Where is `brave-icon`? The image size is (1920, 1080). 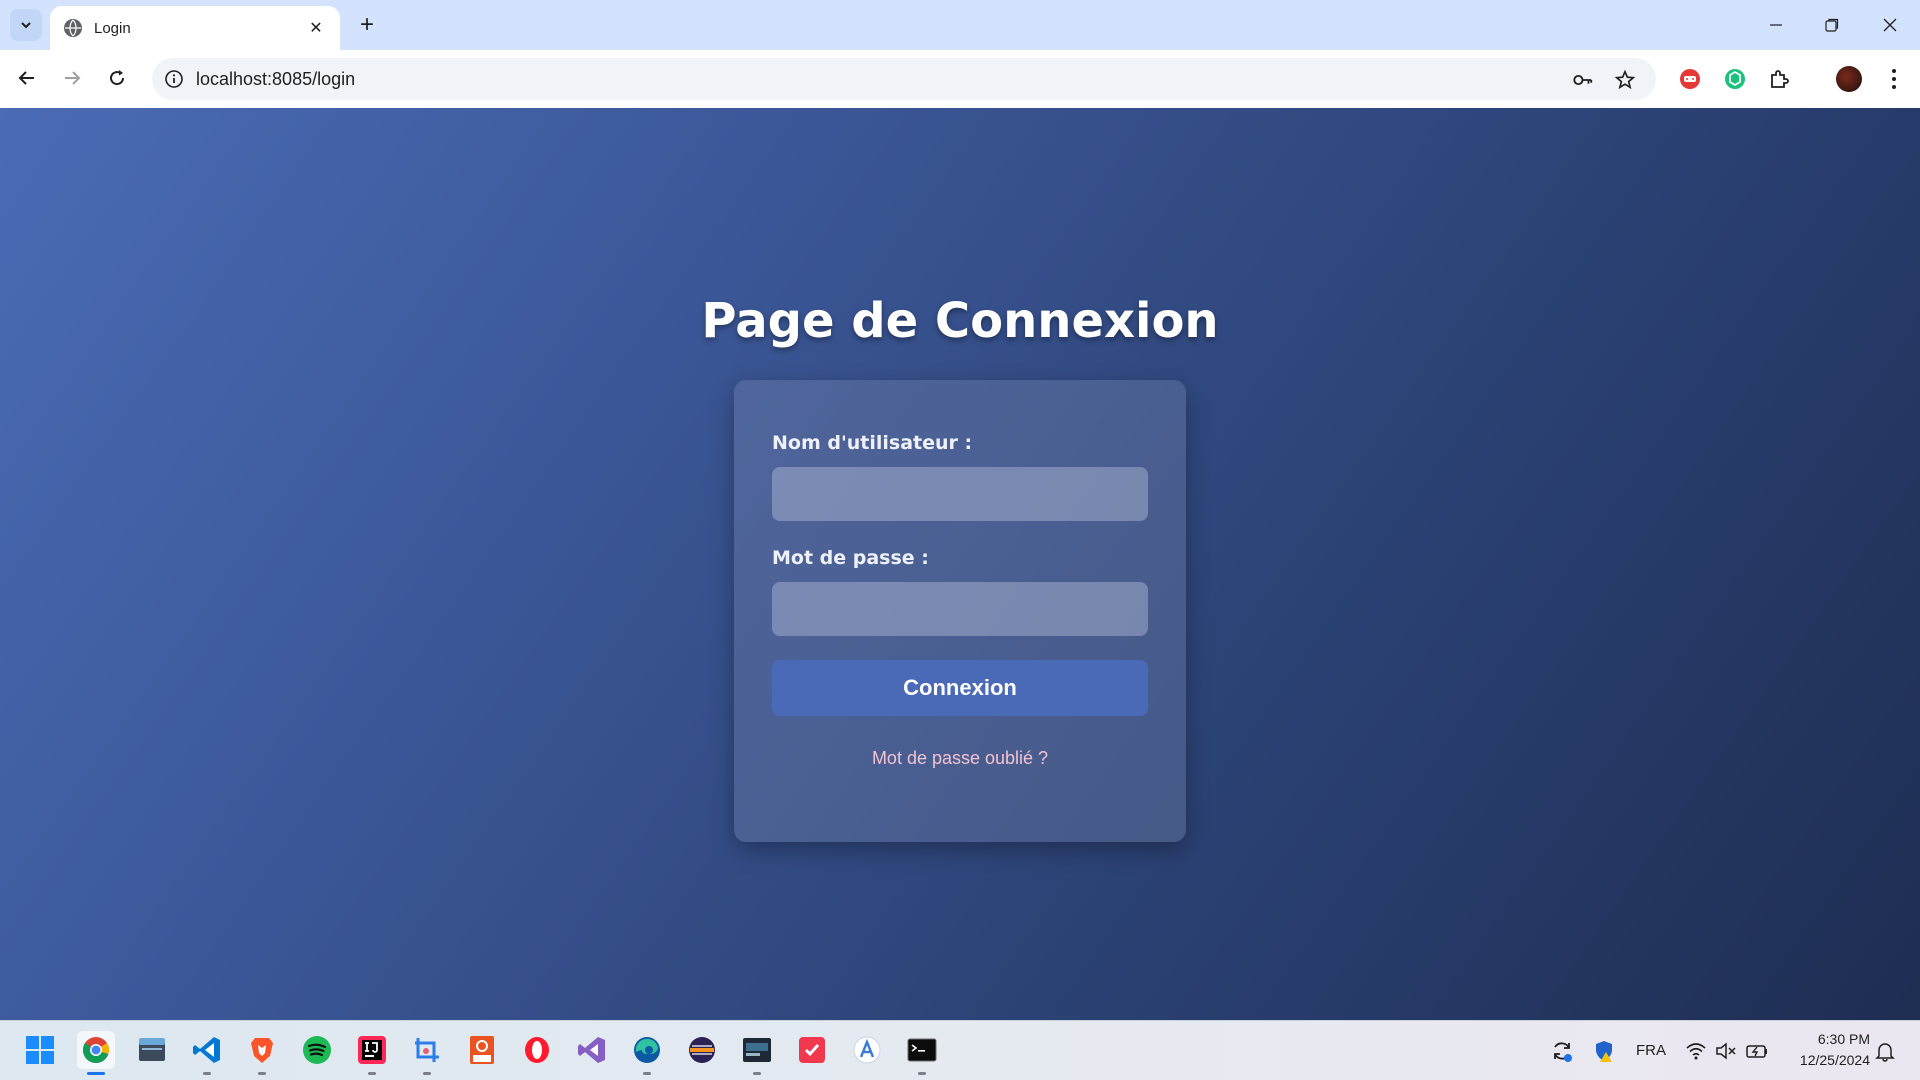
brave-icon is located at coordinates (262, 1050).